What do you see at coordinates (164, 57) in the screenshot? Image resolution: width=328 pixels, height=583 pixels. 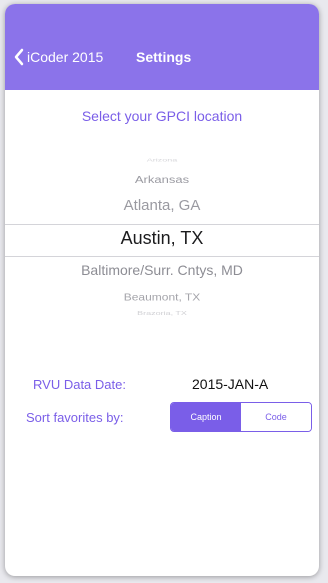 I see `page-title: Settings` at bounding box center [164, 57].